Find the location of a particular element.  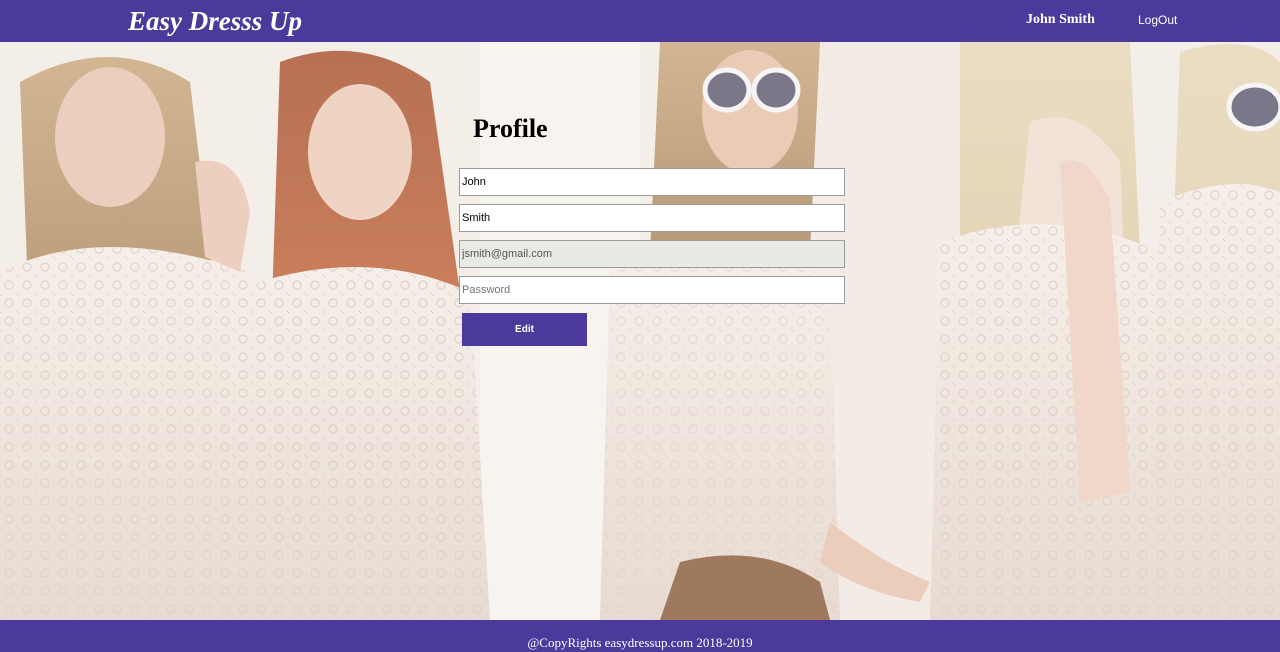

profile-title: Profile is located at coordinates (510, 128).